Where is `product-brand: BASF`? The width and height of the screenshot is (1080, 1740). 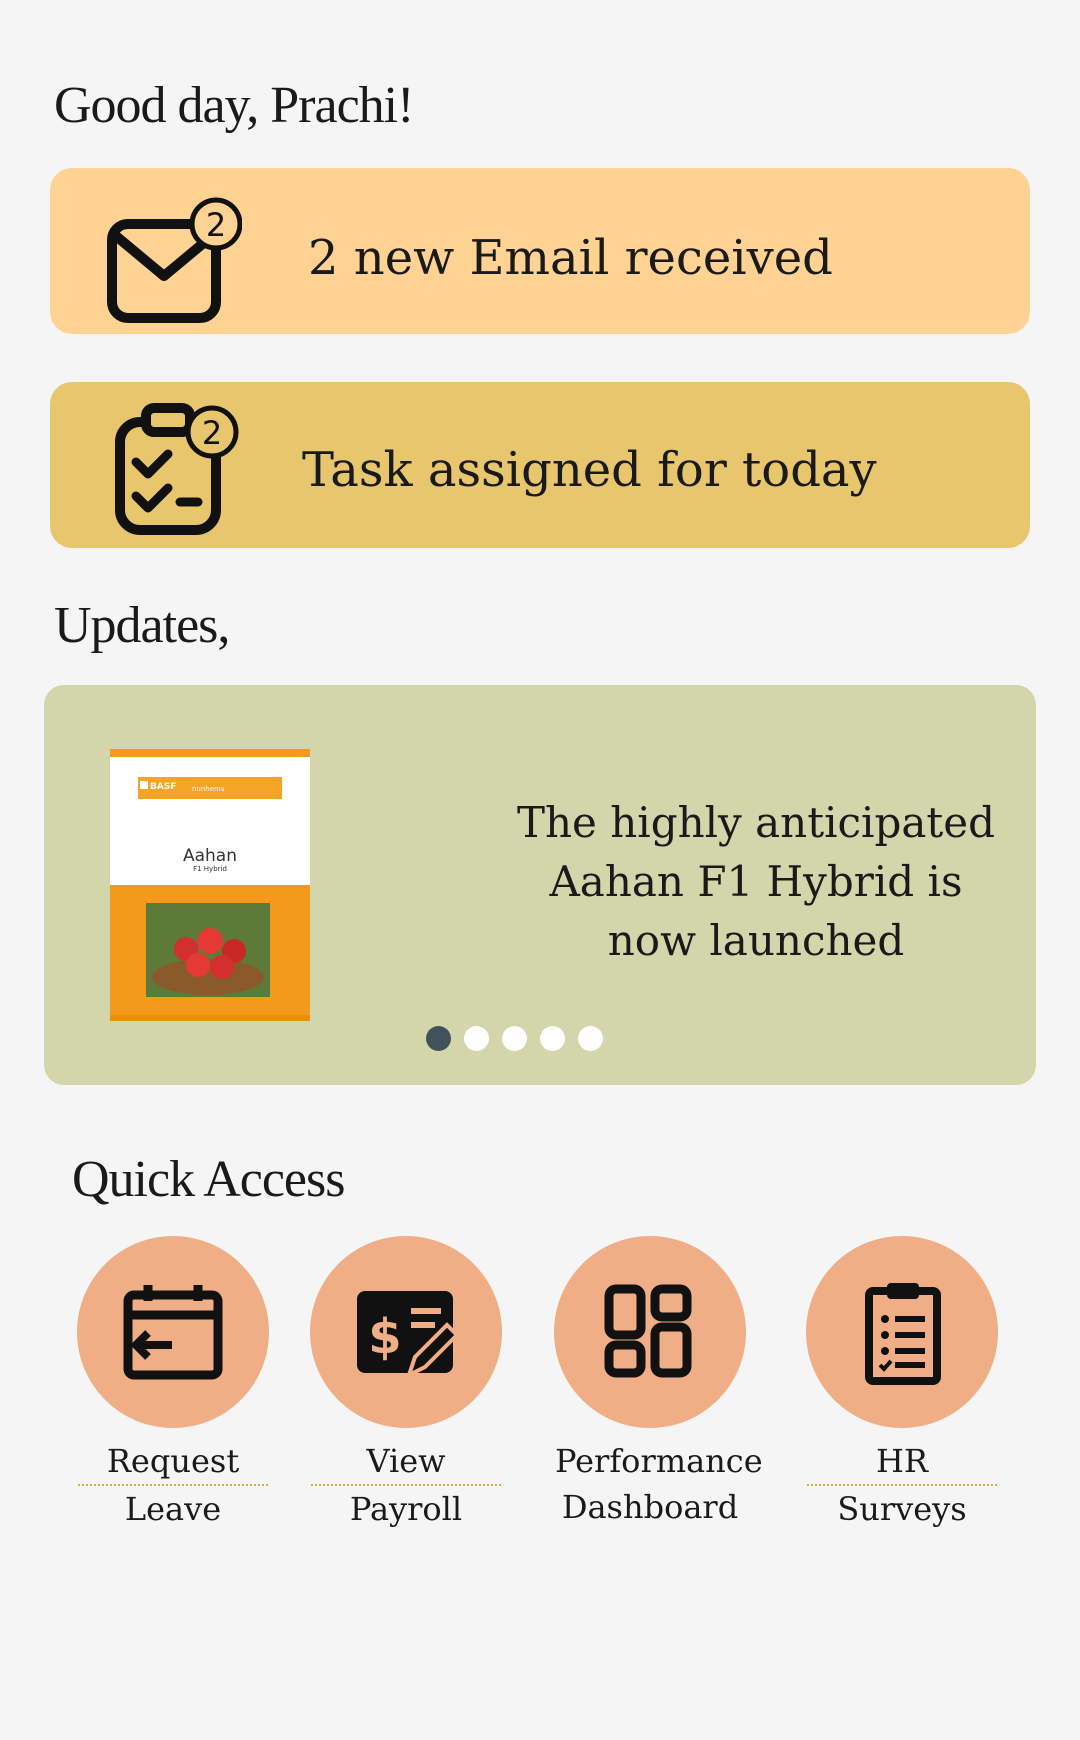
product-brand: BASF is located at coordinates (163, 787).